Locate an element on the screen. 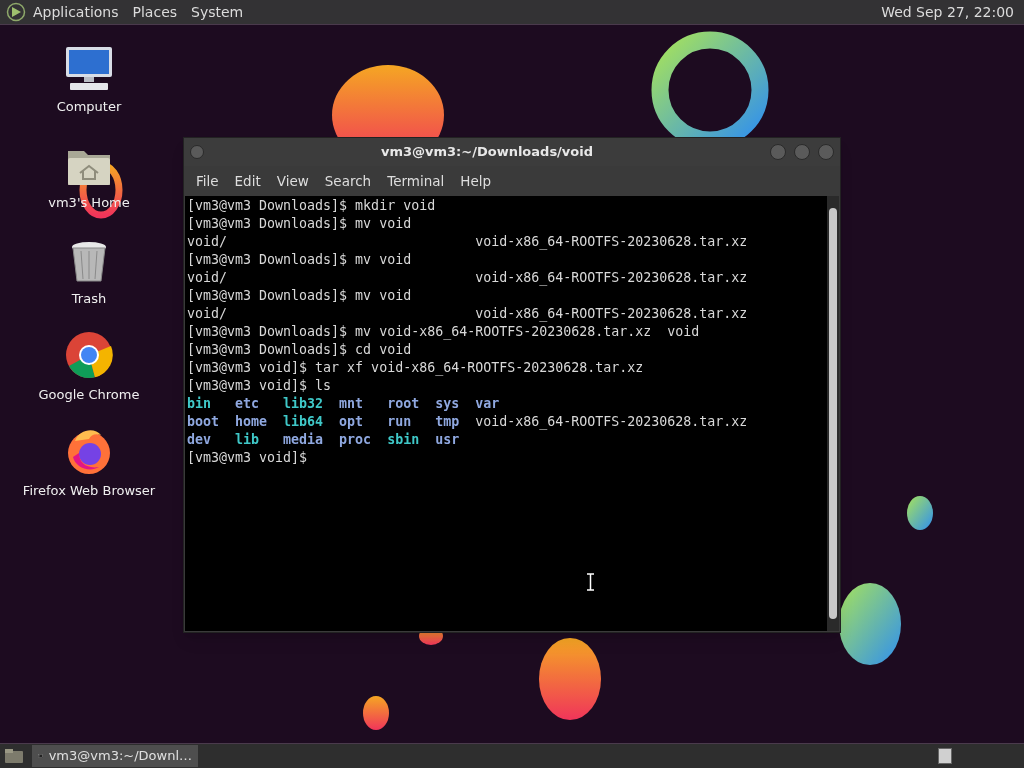  terminal-line: [vm3@vm3 void]$ tar xf void-x86_64-ROOTFS-20230628.tar.xz is located at coordinates (415, 367).